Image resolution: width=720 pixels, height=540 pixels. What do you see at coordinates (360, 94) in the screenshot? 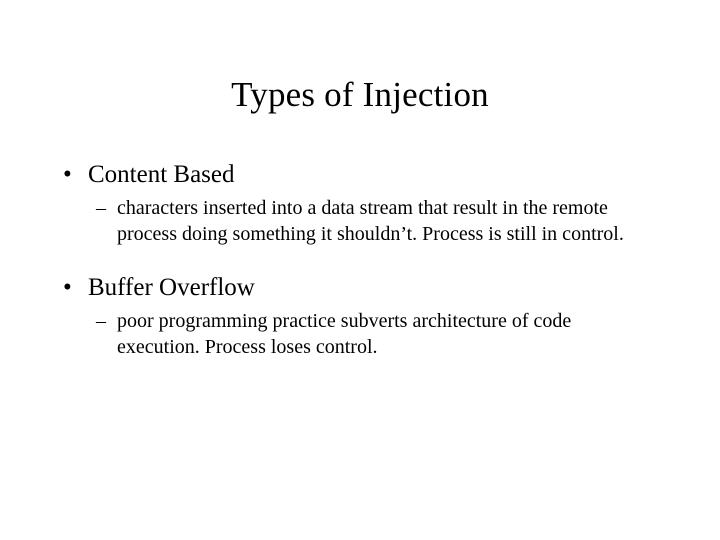
I see `slide-title: Types of Injection` at bounding box center [360, 94].